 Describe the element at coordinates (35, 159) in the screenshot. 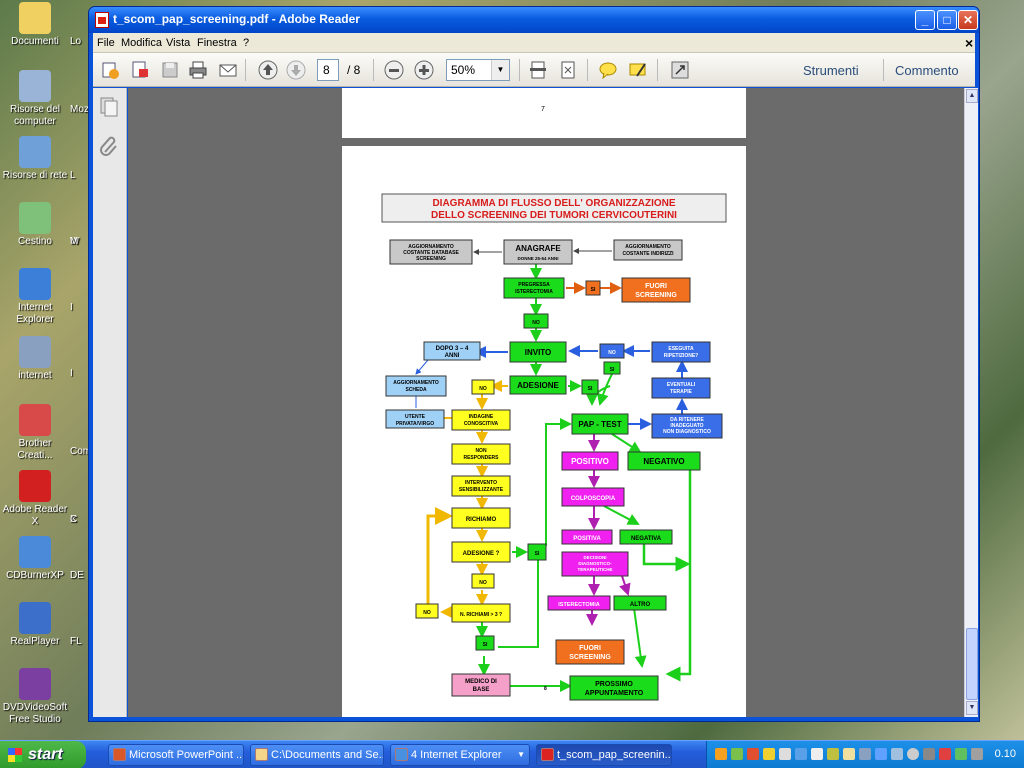

I see `desktop-icon: Risorse di rete` at that location.